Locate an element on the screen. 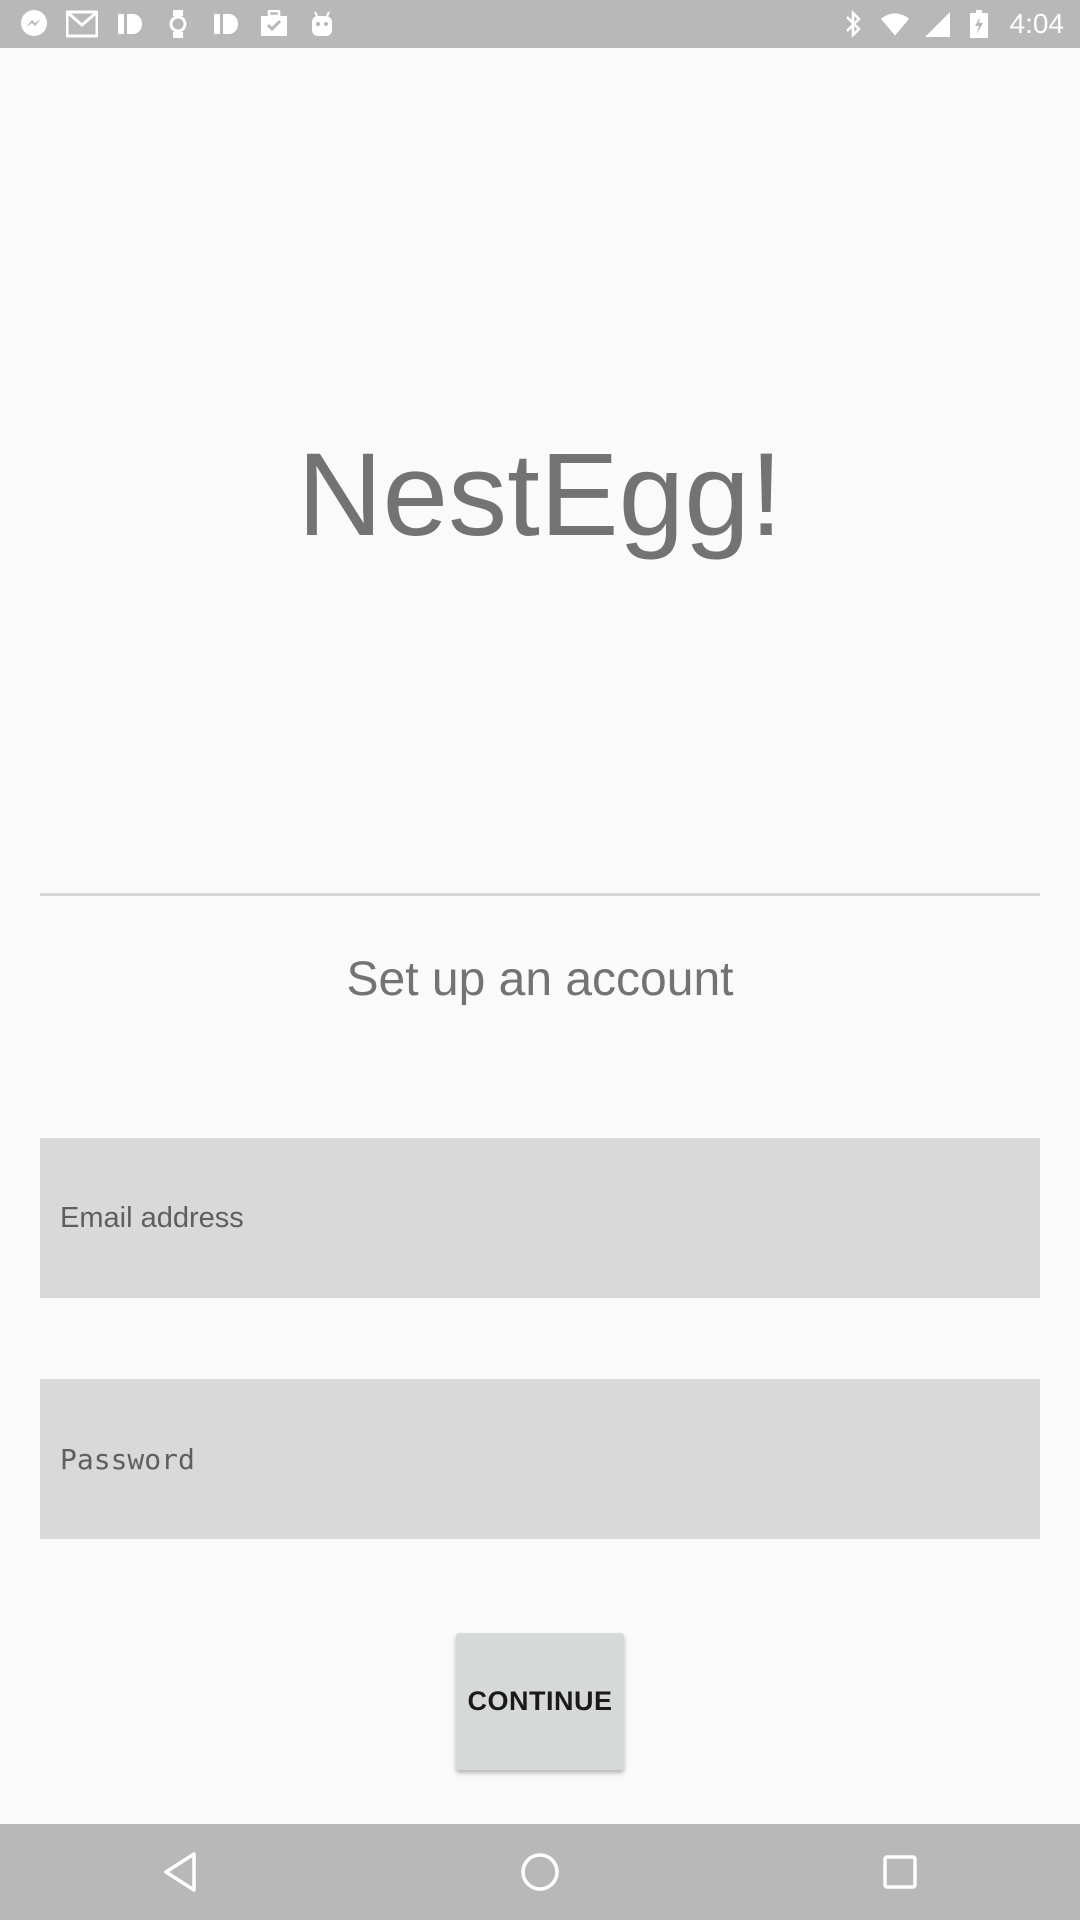 The image size is (1080, 1920). email-input is located at coordinates (540, 1218).